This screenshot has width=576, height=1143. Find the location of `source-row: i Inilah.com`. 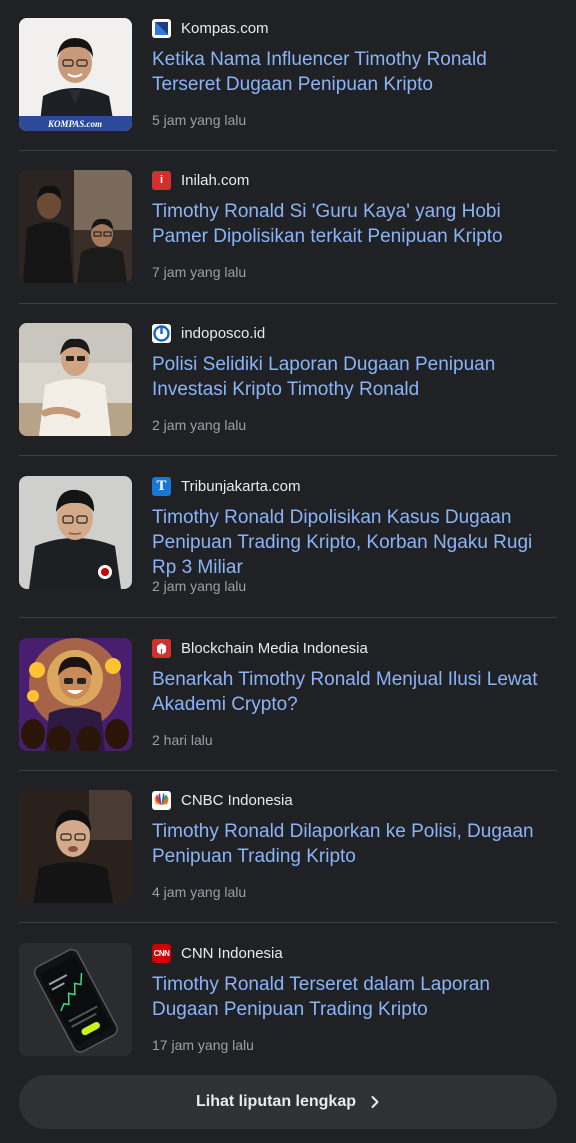

source-row: i Inilah.com is located at coordinates (354, 180).